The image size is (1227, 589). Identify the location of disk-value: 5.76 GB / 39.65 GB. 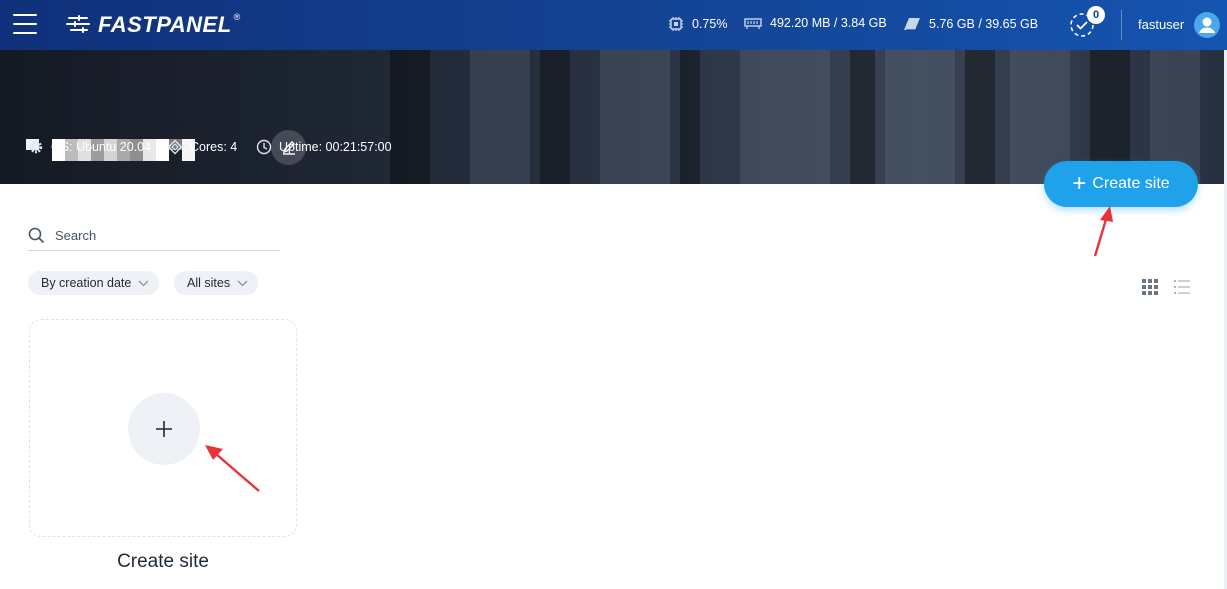
(984, 24).